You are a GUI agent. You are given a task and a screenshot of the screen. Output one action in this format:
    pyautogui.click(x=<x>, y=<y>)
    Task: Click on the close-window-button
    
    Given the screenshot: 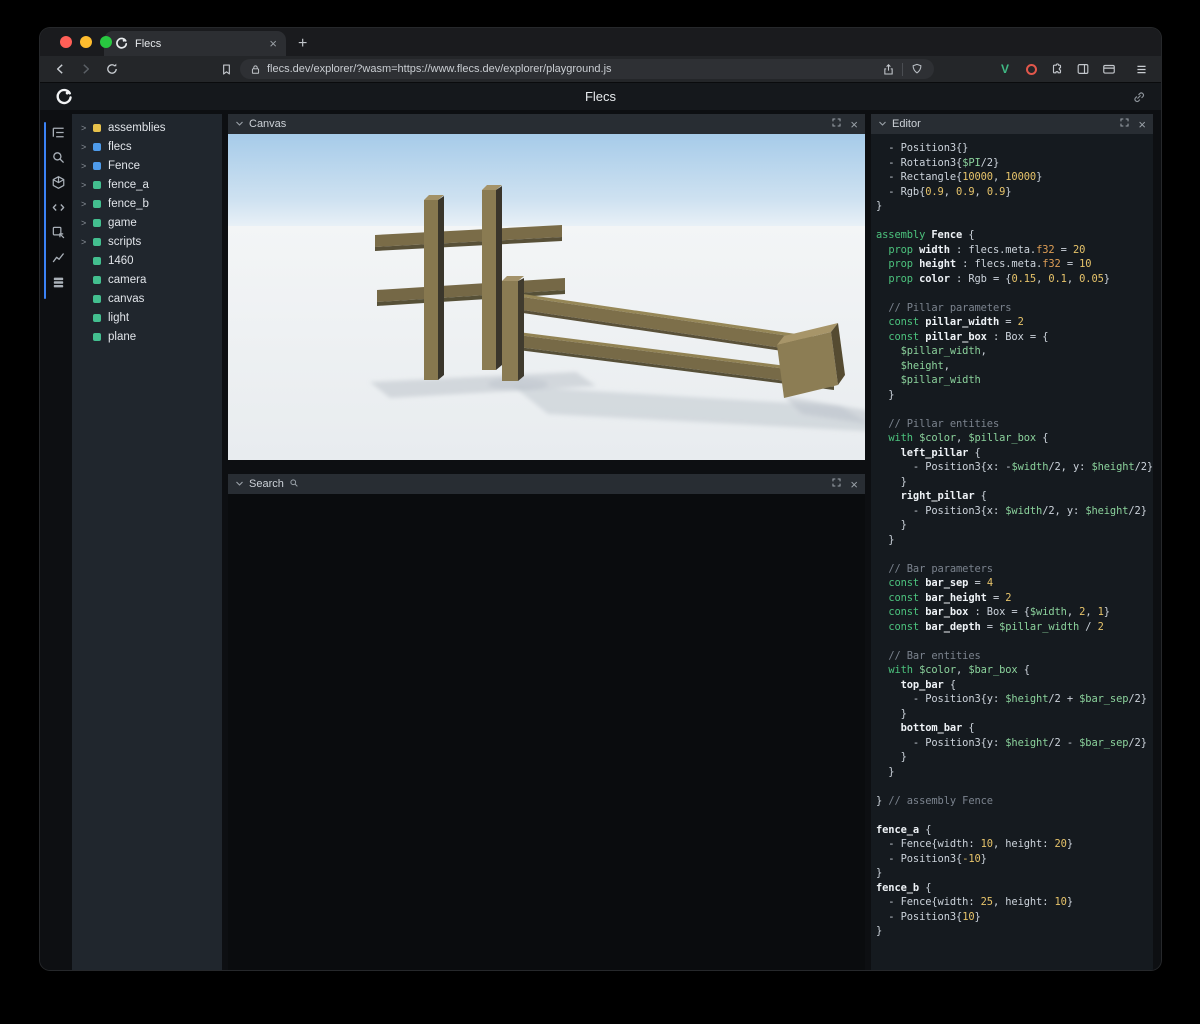 What is the action you would take?
    pyautogui.click(x=66, y=42)
    